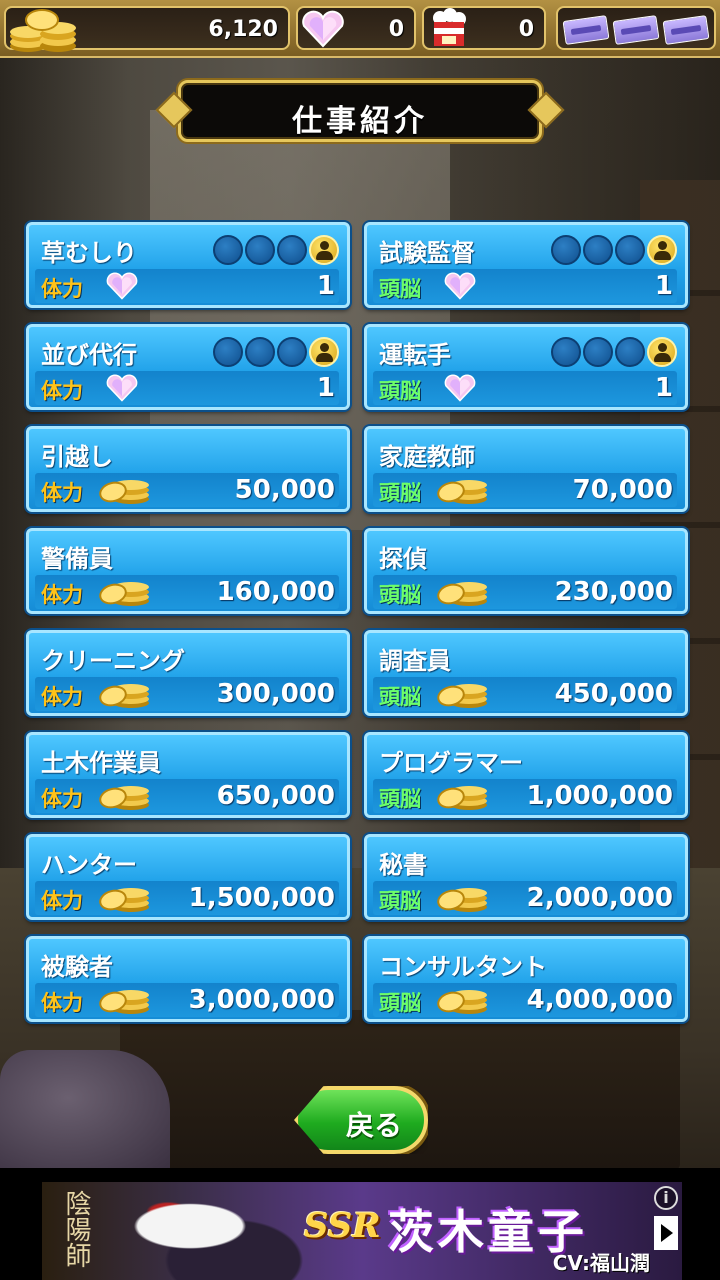  I want to click on job-info-bar: 頭脳 70,000, so click(525, 490).